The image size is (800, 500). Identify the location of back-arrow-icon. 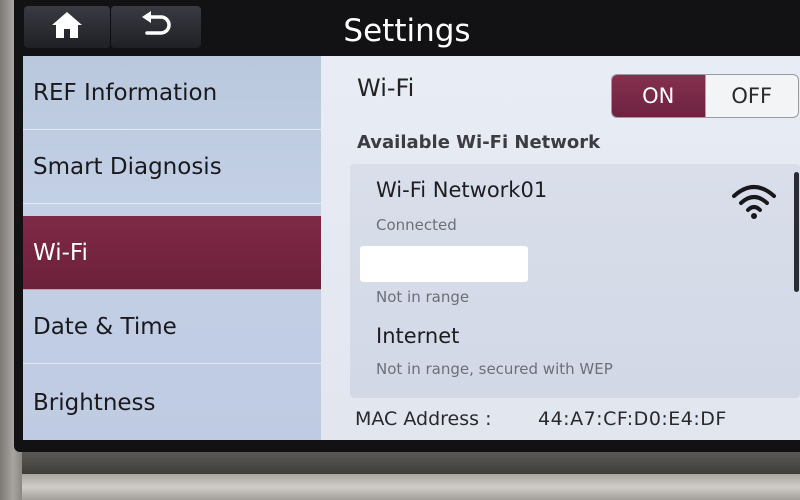
(156, 27).